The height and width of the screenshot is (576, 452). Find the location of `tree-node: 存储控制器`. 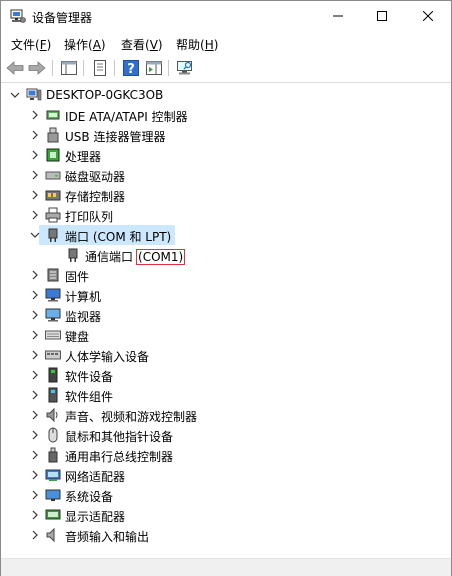

tree-node: 存储控制器 is located at coordinates (226, 195).